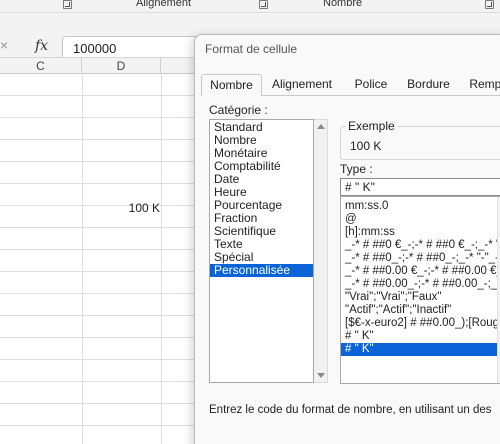 The image size is (500, 444). I want to click on tab-font: Police, so click(371, 85).